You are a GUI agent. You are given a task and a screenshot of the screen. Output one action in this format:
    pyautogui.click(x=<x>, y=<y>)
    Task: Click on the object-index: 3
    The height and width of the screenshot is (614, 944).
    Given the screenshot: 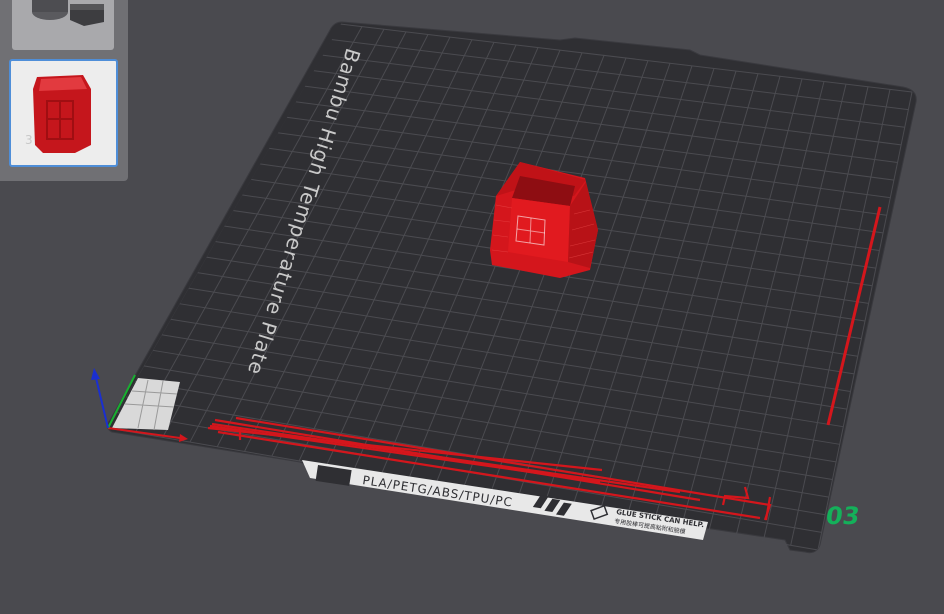 What is the action you would take?
    pyautogui.click(x=29, y=140)
    